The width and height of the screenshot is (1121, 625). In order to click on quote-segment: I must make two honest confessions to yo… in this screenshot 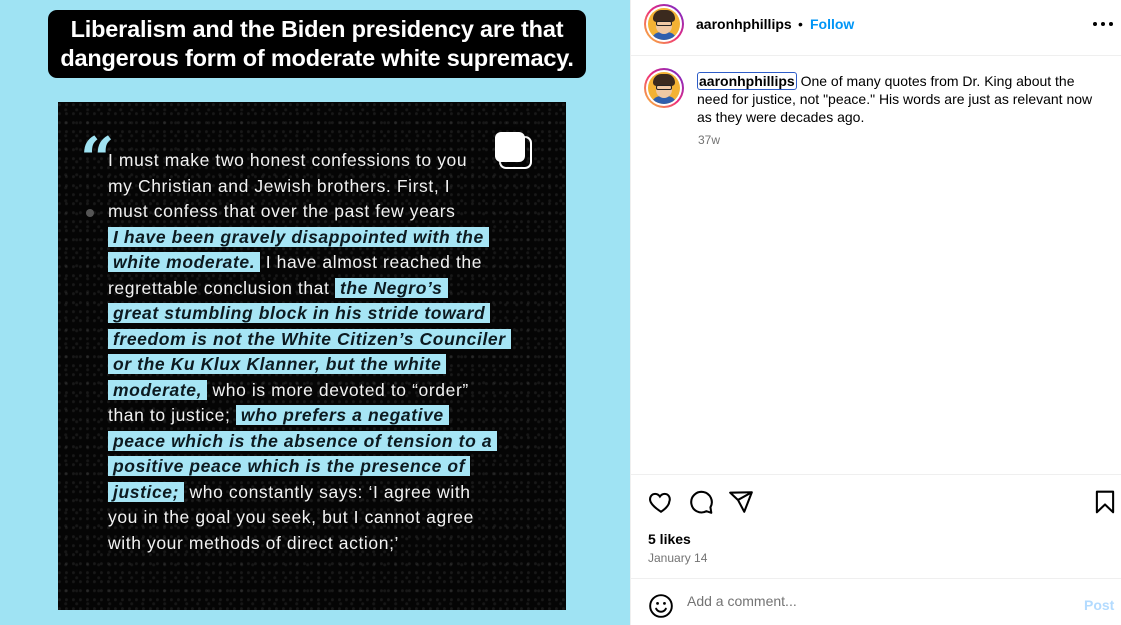, I will do `click(288, 160)`.